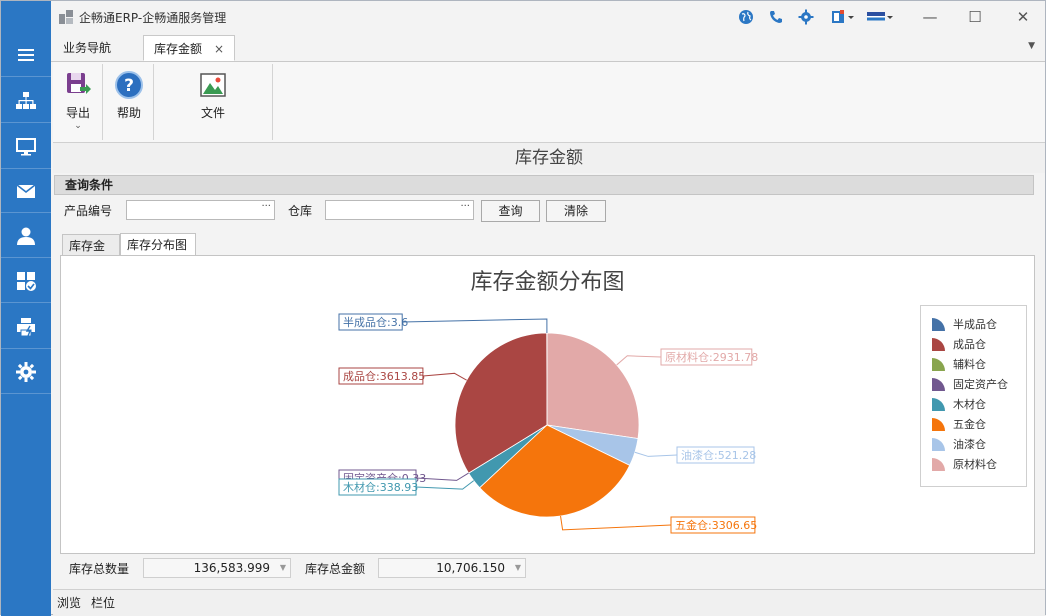 Image resolution: width=1046 pixels, height=616 pixels. Describe the element at coordinates (544, 185) in the screenshot. I see `query-conditions-header: 查询条件` at that location.